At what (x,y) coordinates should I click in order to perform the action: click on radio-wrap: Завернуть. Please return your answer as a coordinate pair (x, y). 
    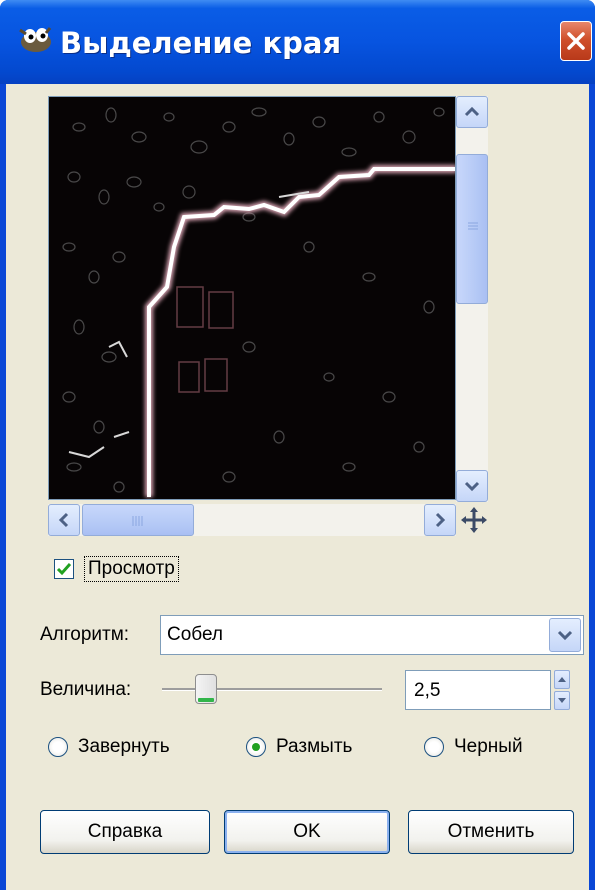
    Looking at the image, I should click on (109, 747).